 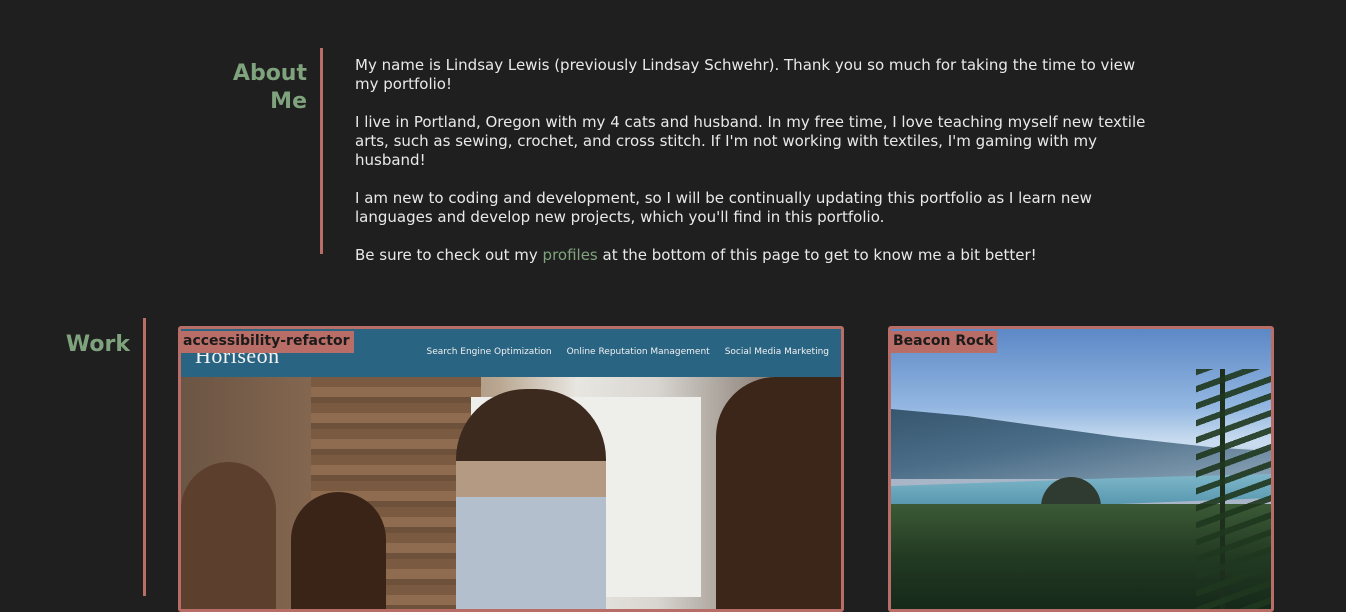 What do you see at coordinates (267, 342) in the screenshot?
I see `project-label: accessibility-refactor` at bounding box center [267, 342].